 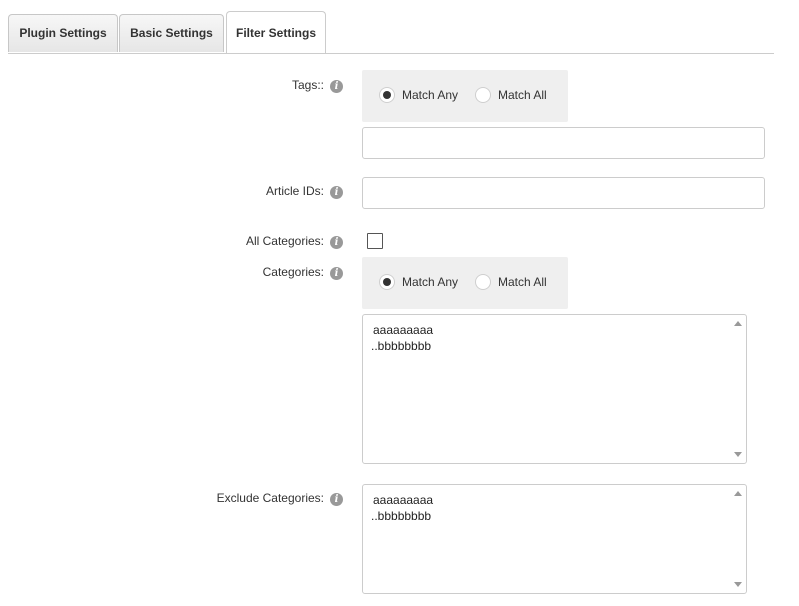 I want to click on tags-label: Tags::, so click(x=307, y=85).